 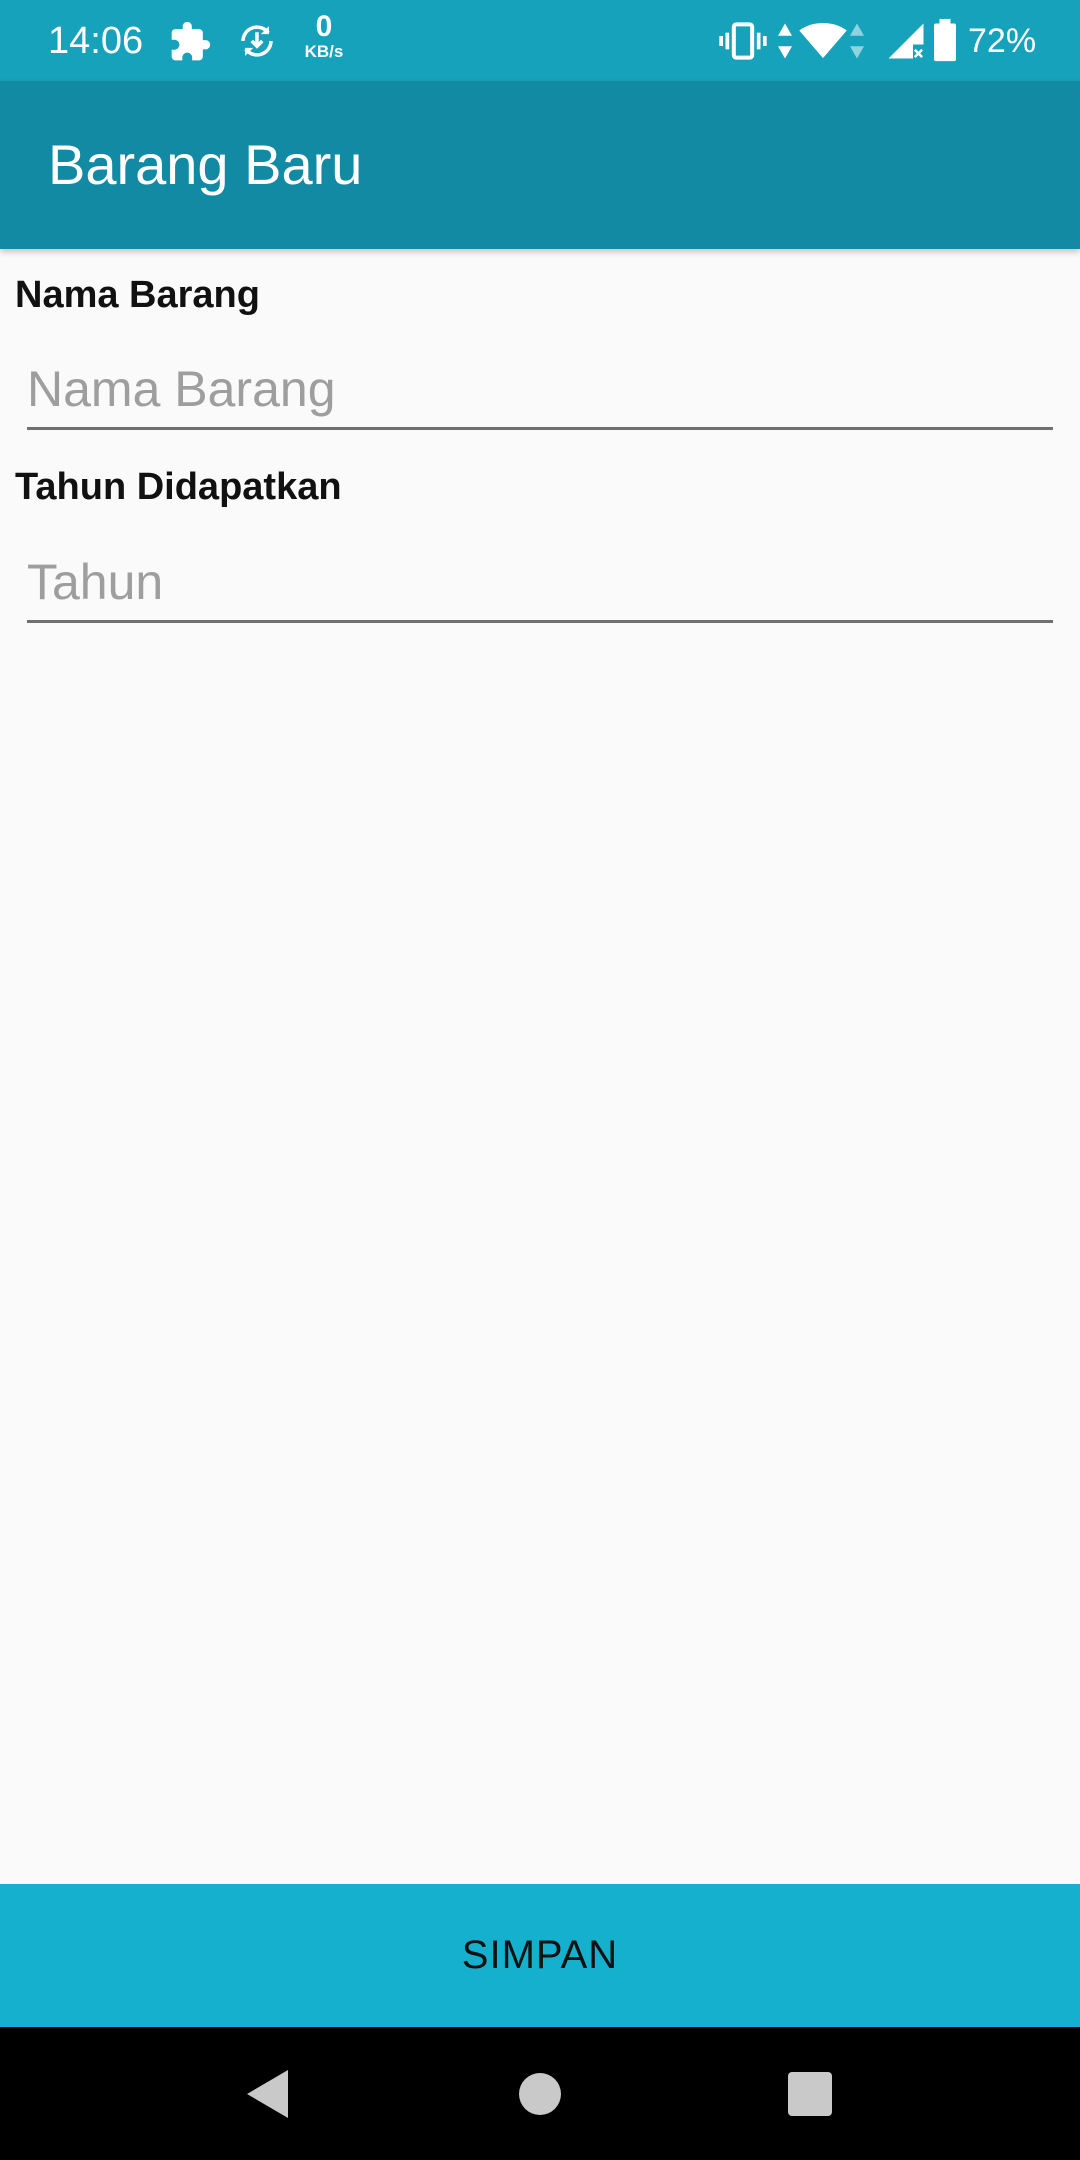 What do you see at coordinates (257, 41) in the screenshot?
I see `download-sync-icon` at bounding box center [257, 41].